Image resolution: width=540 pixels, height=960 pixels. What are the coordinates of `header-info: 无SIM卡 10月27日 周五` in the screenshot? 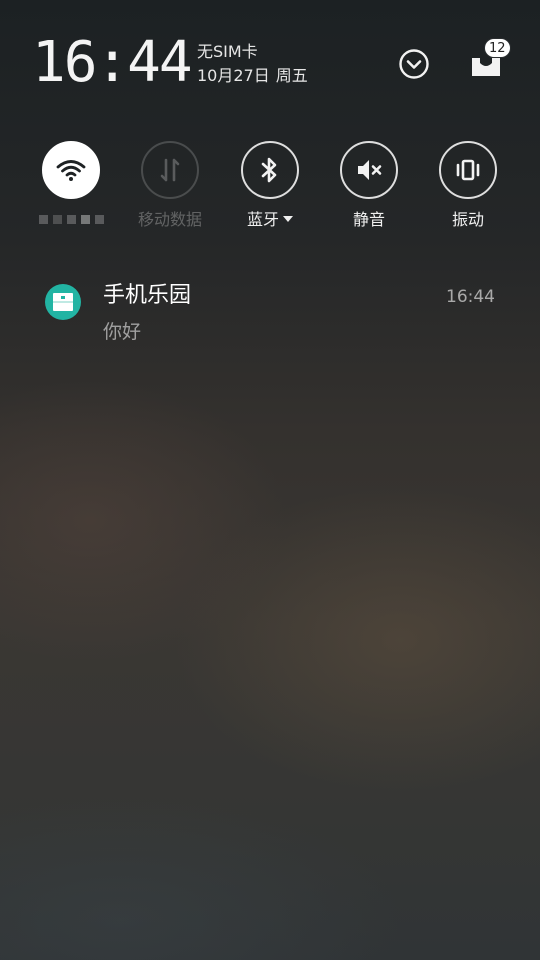 It's located at (252, 64).